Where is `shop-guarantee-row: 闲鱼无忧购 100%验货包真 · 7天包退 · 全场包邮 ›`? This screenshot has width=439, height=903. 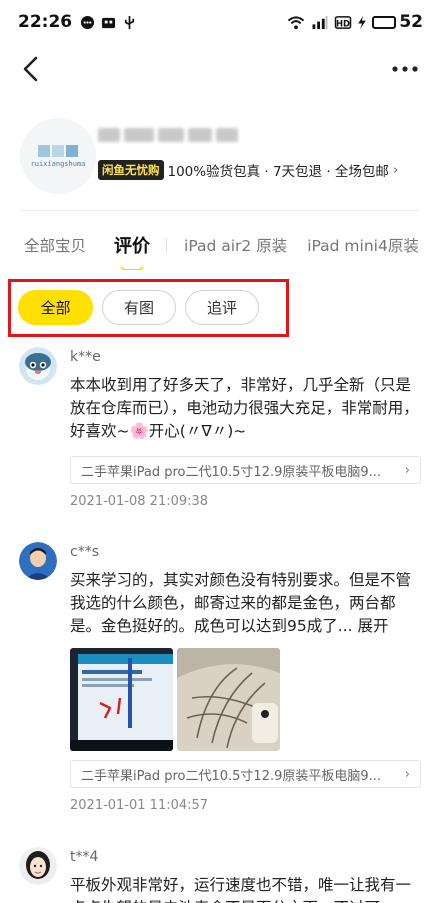
shop-guarantee-row: 闲鱼无忧购 100%验货包真 · 7天包退 · 全场包邮 › is located at coordinates (248, 170).